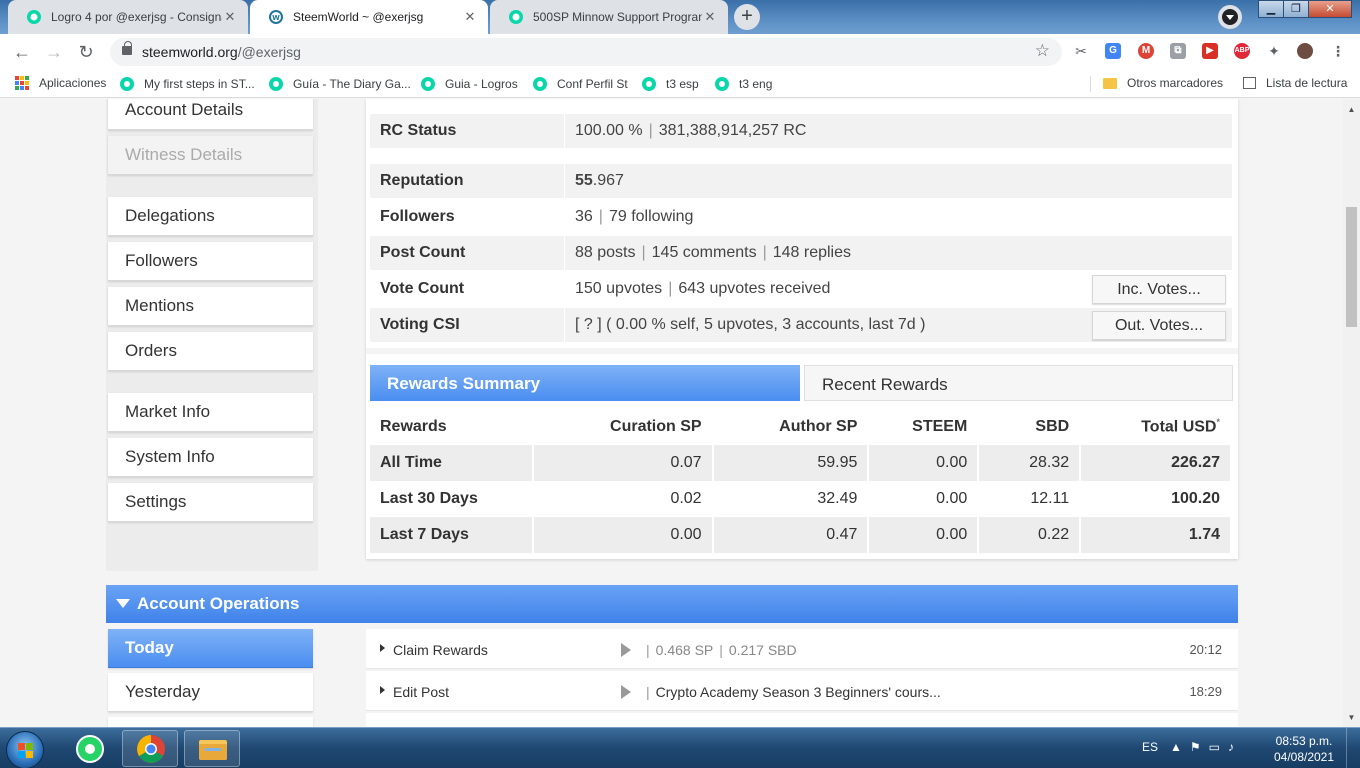 This screenshot has height=768, width=1360. What do you see at coordinates (90, 748) in the screenshot?
I see `whatsapp-taskbar-icon` at bounding box center [90, 748].